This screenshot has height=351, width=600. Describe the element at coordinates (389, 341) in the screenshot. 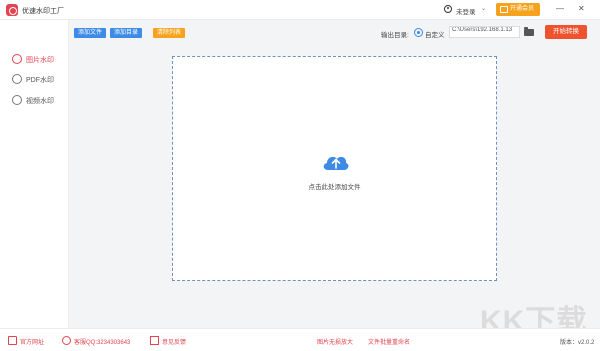

I see `batch-rename-link: 文件批量重命名` at that location.